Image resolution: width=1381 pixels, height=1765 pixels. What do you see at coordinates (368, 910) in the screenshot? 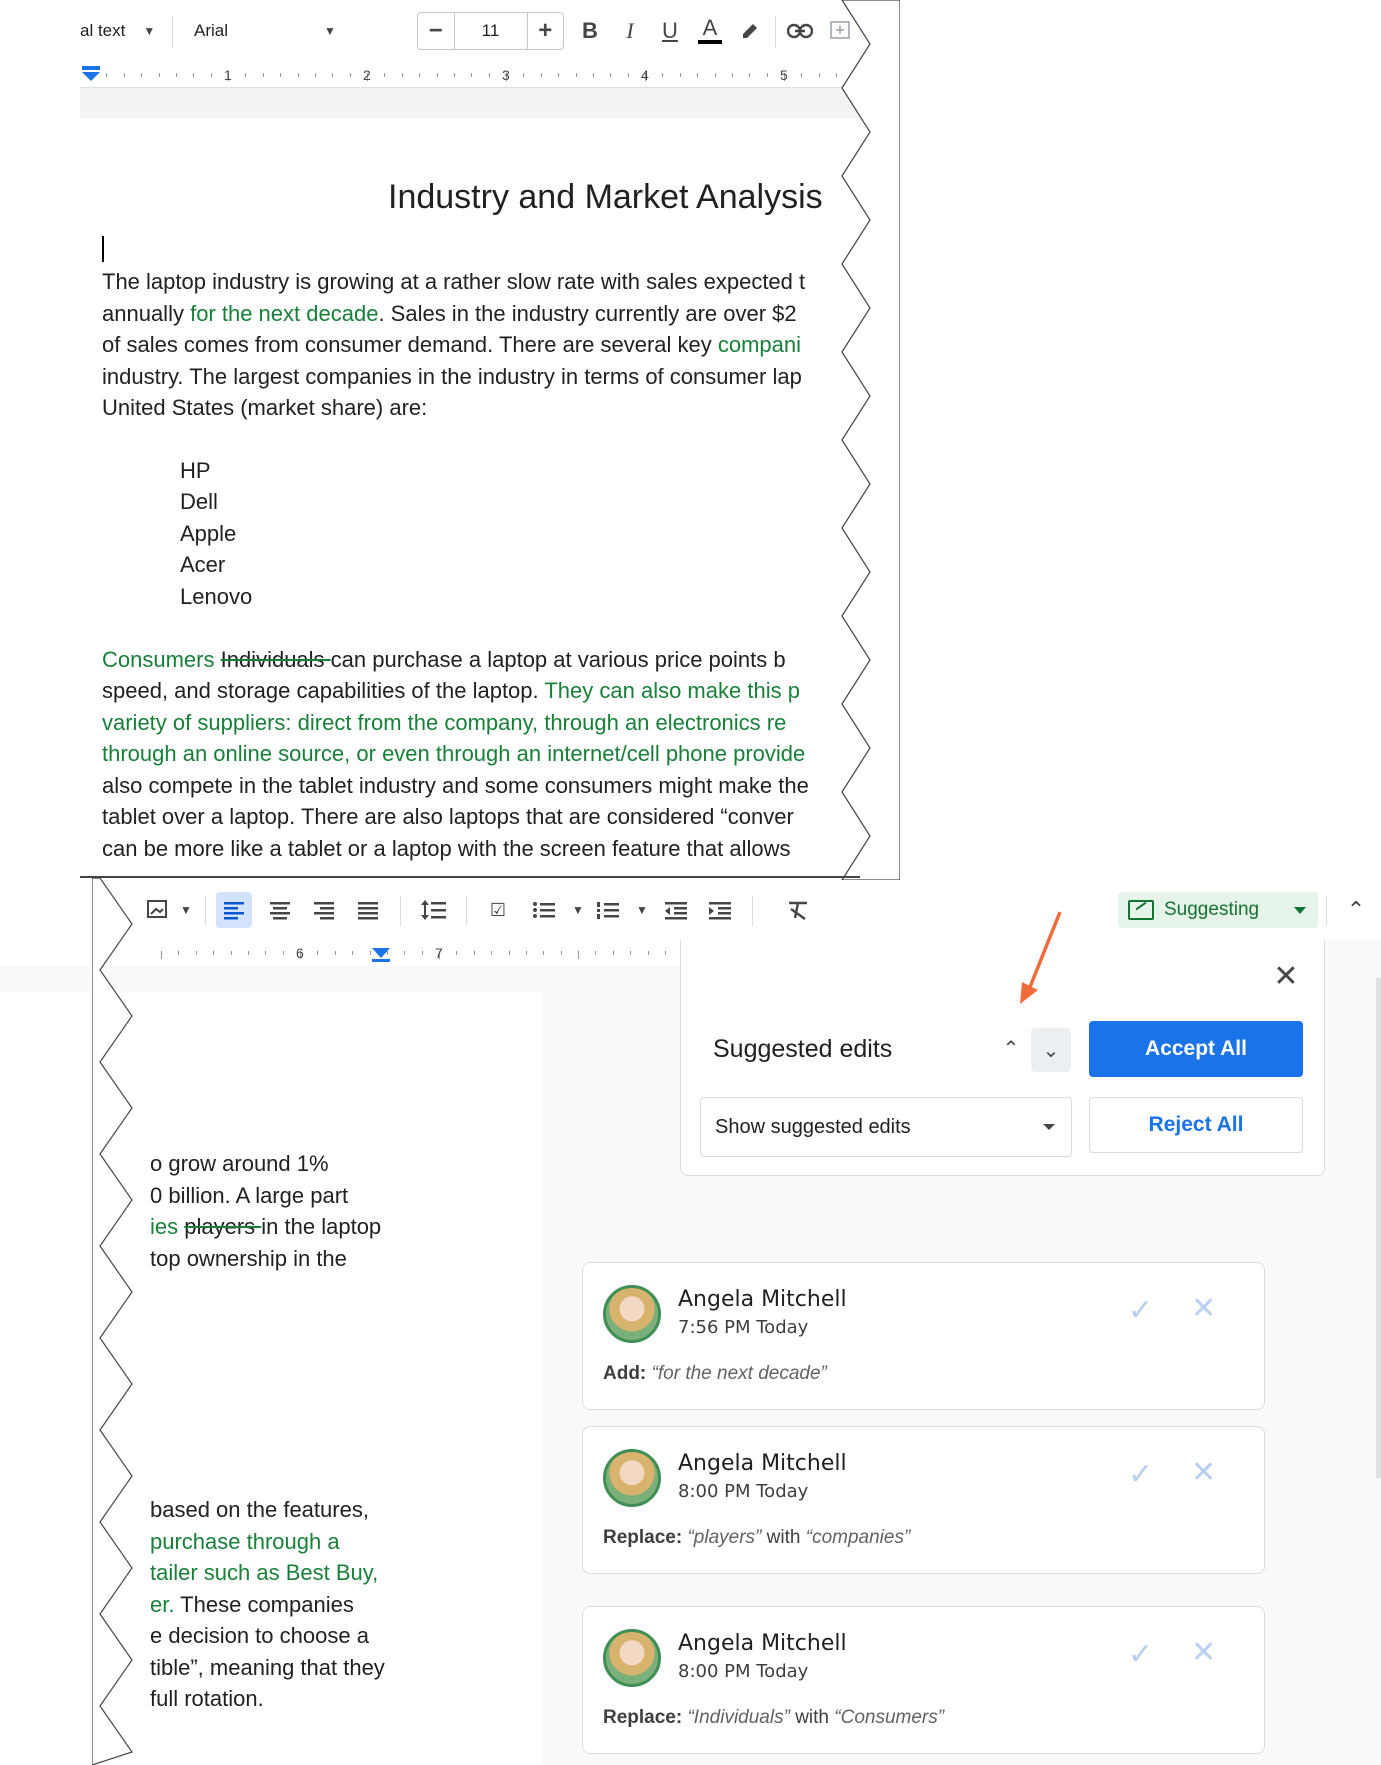
I see `align-justify-icon` at bounding box center [368, 910].